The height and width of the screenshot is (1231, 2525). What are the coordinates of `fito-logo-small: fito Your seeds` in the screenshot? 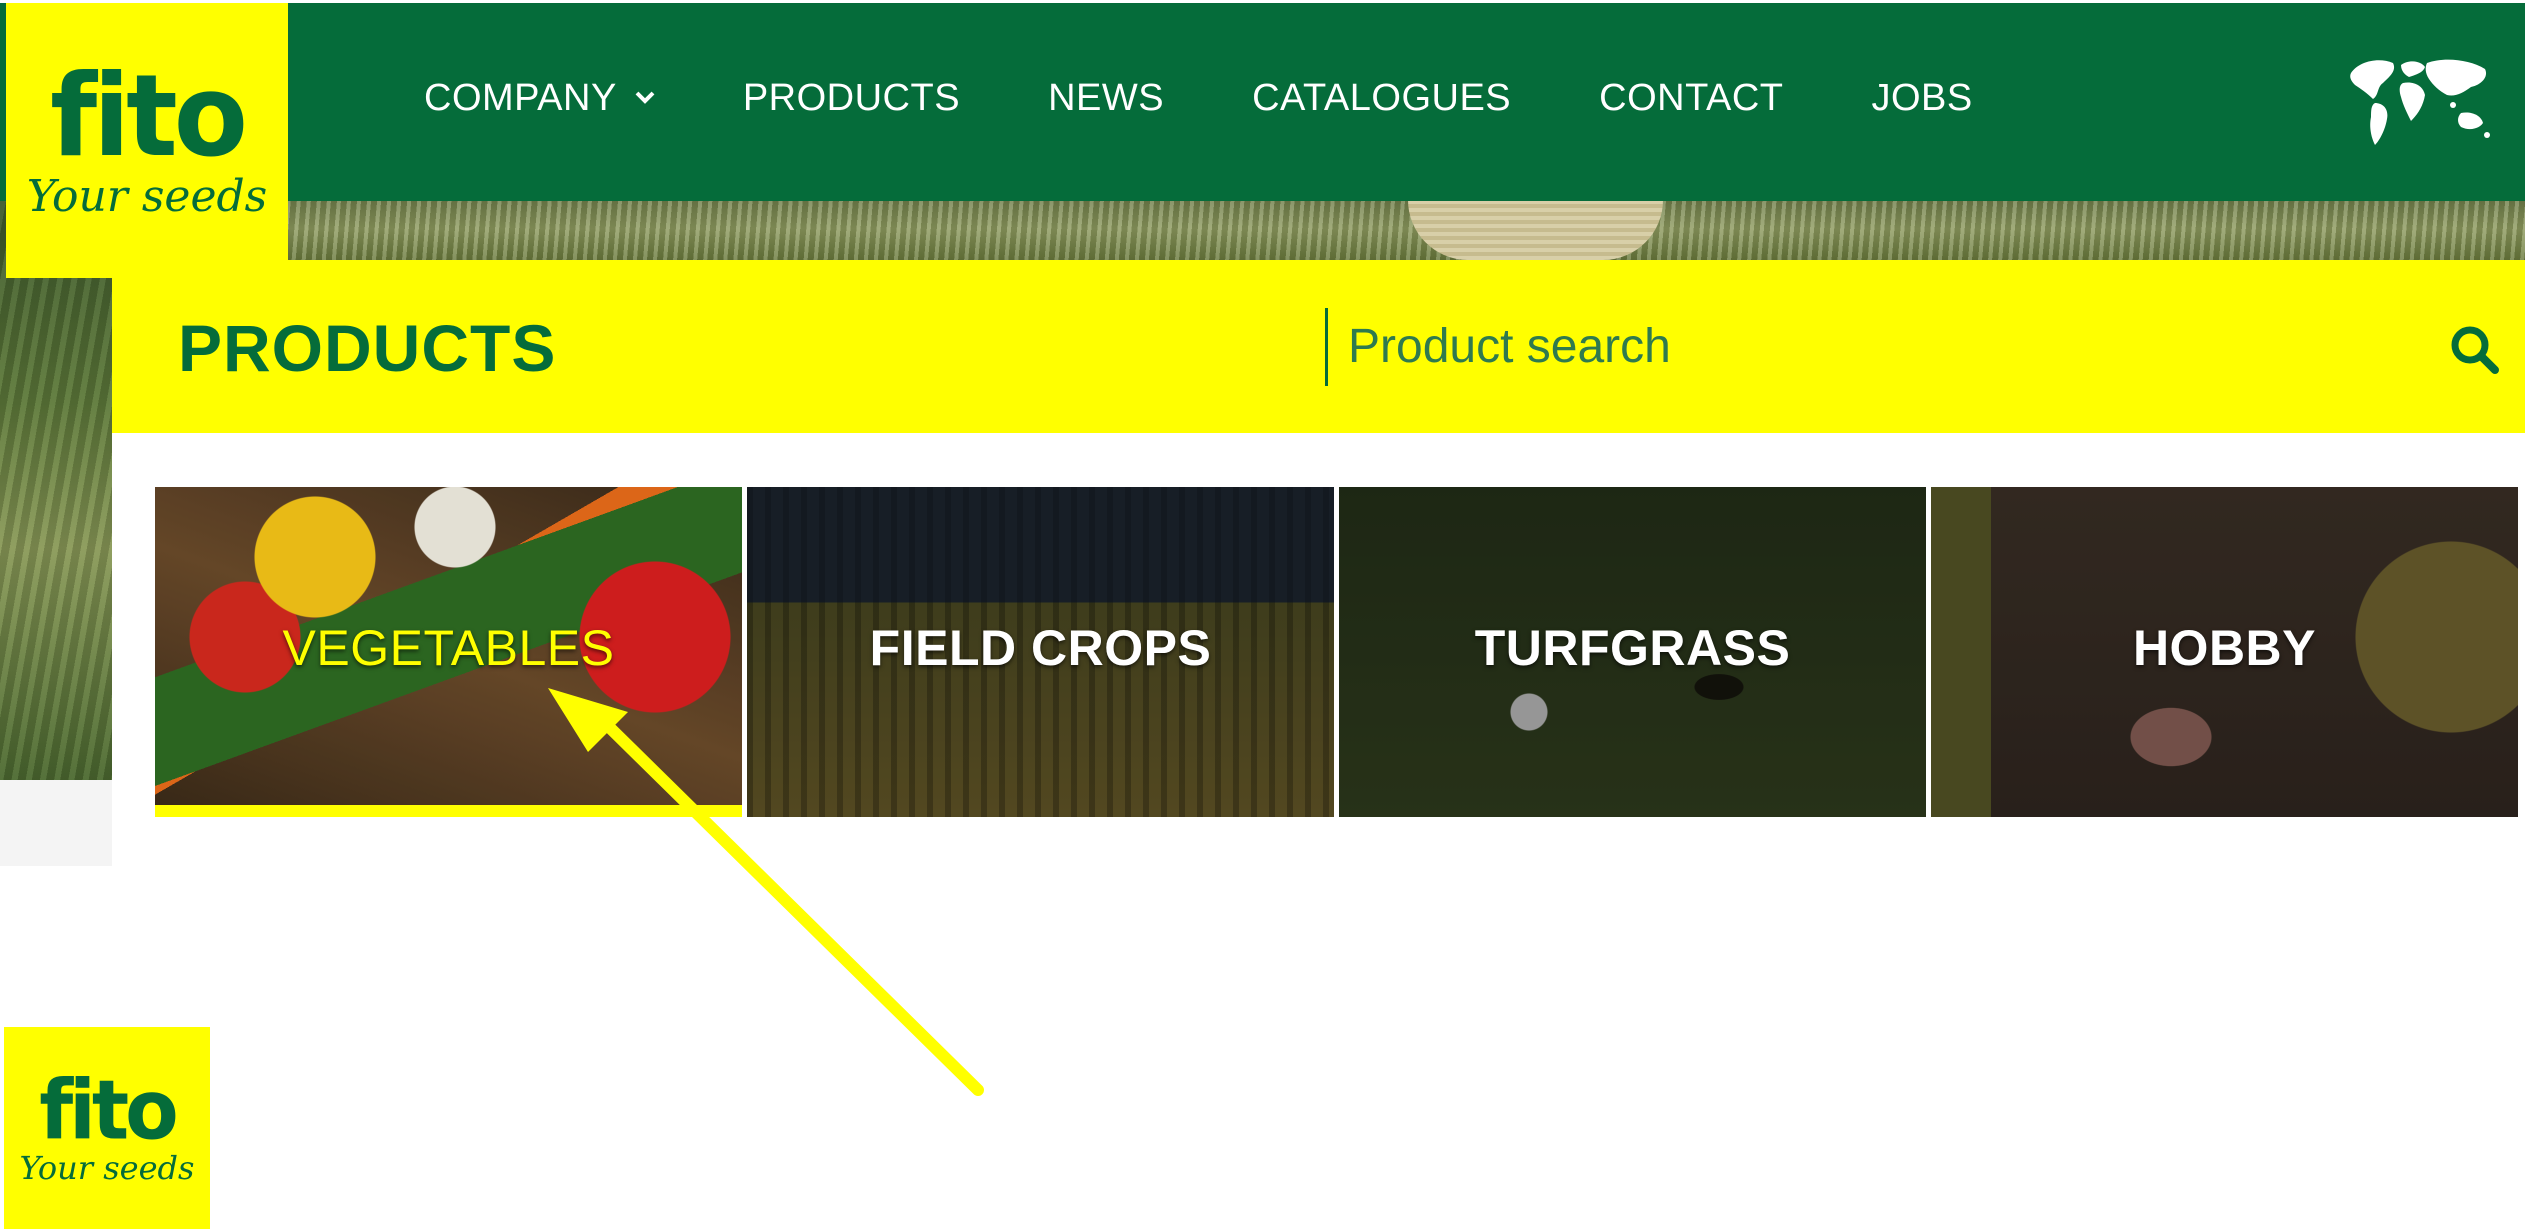 It's located at (107, 1128).